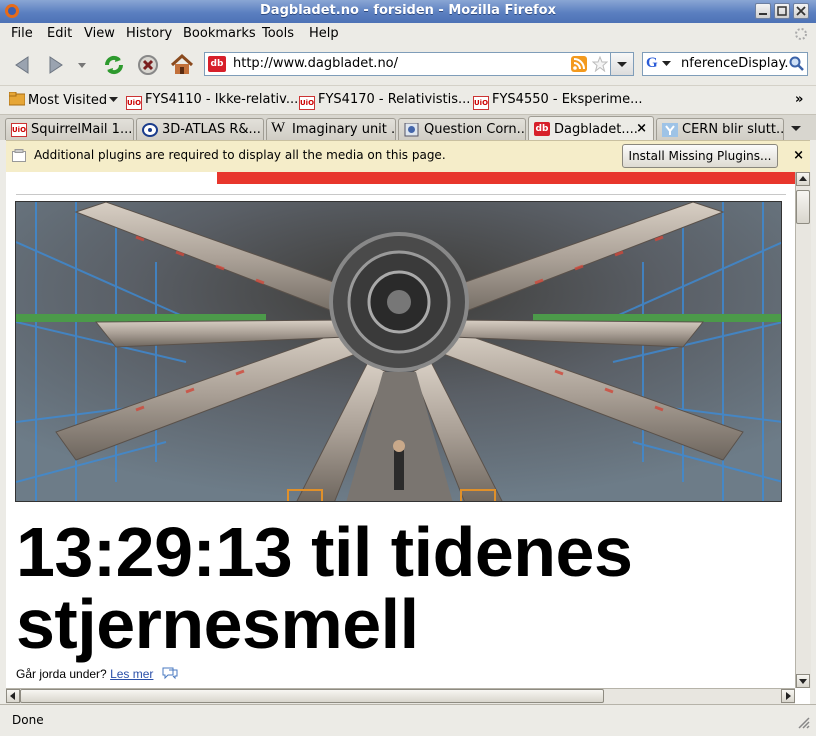 This screenshot has height=736, width=816. I want to click on wikipedia-icon: W, so click(278, 128).